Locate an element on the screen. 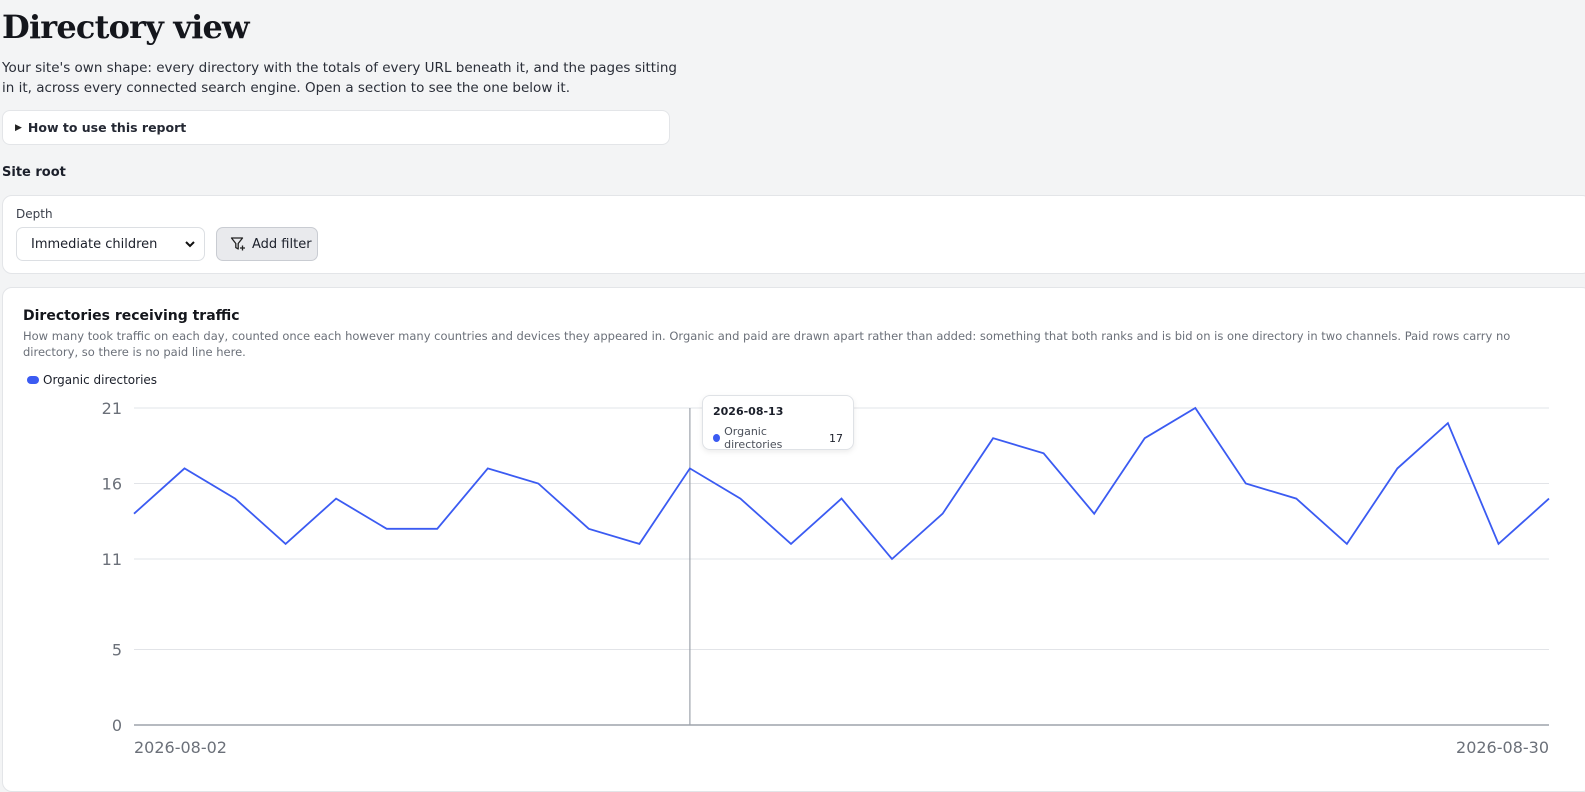 Image resolution: width=1585 pixels, height=792 pixels. tooltip-value: 17 is located at coordinates (836, 438).